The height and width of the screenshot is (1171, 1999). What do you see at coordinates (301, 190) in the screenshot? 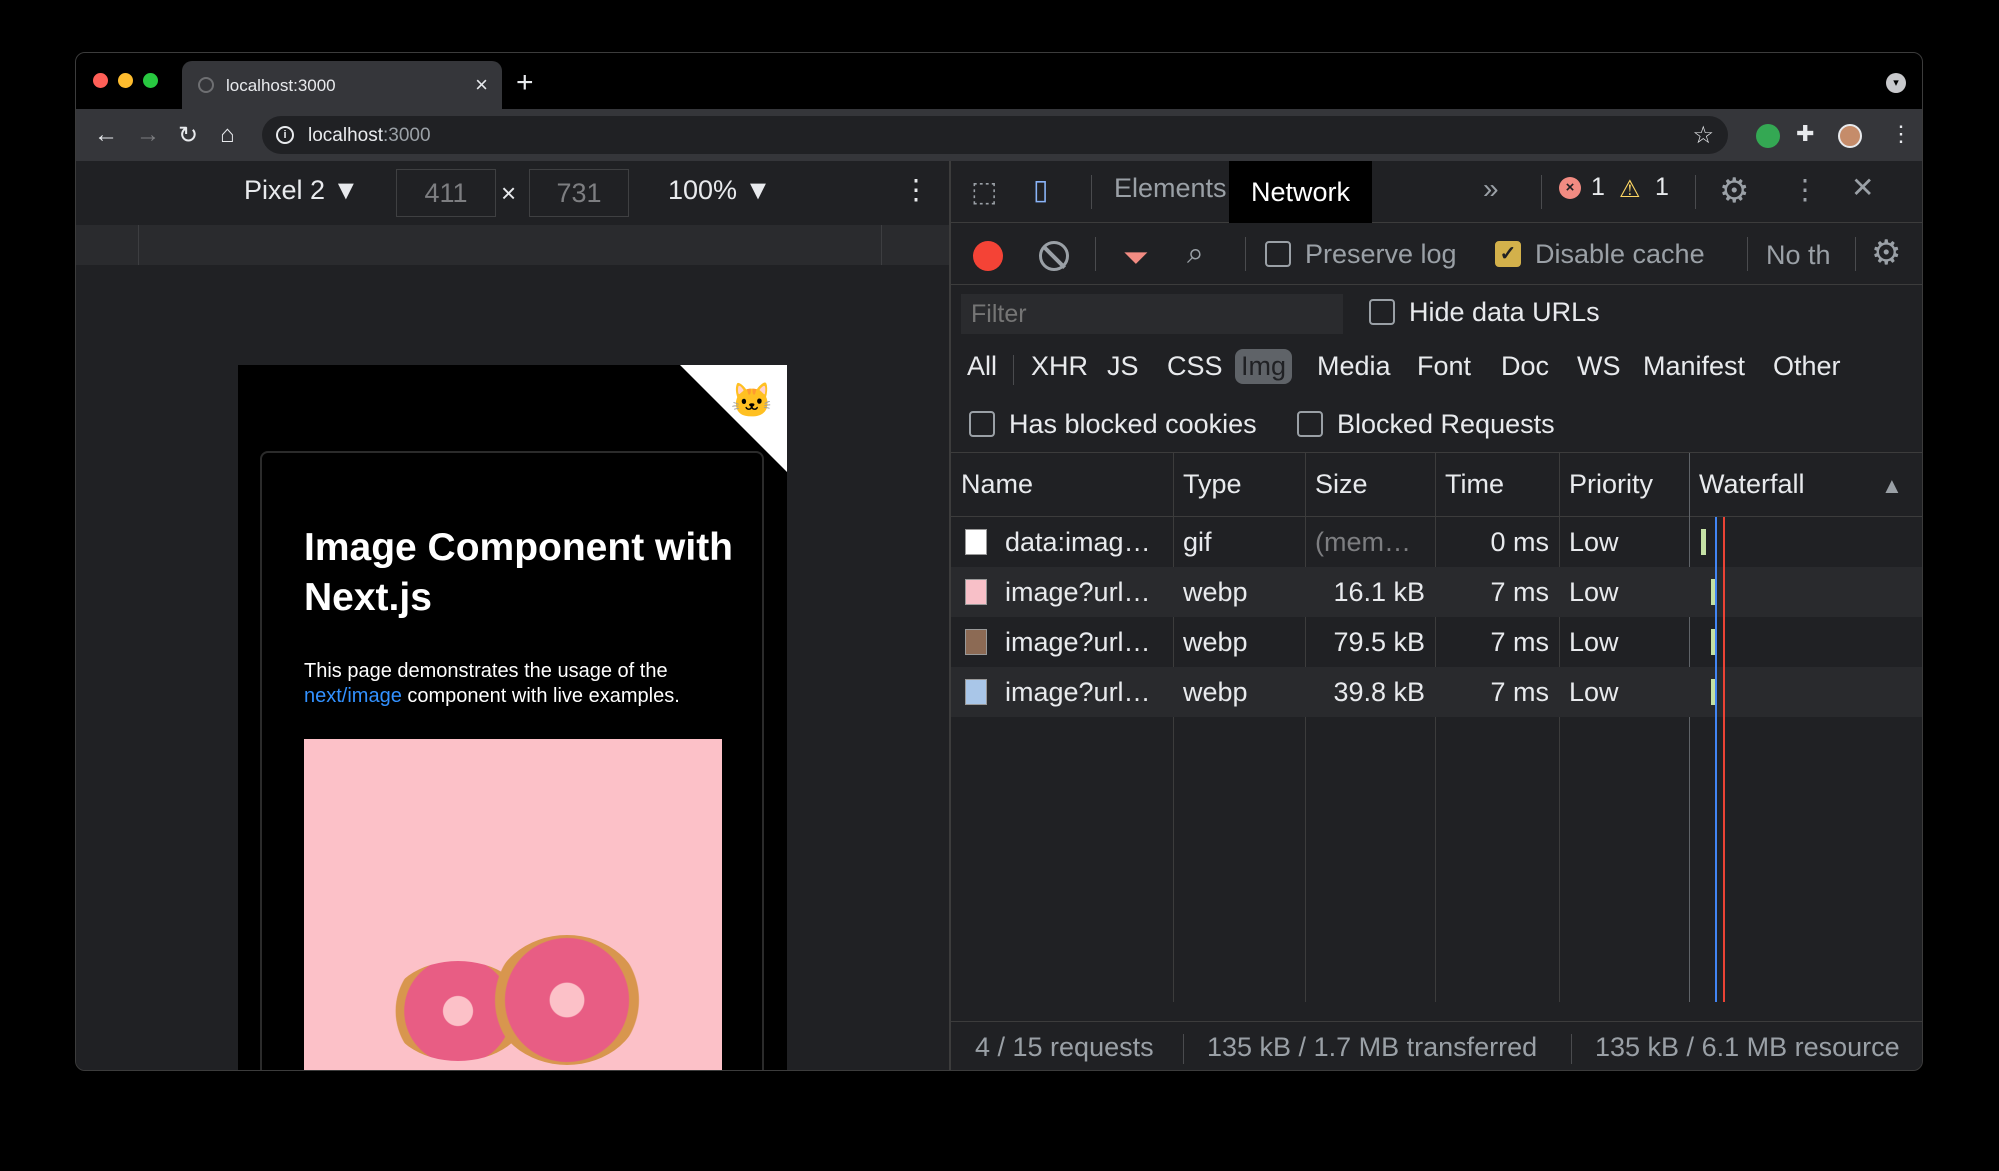
I see `device-select: Pixel 2 ▼` at bounding box center [301, 190].